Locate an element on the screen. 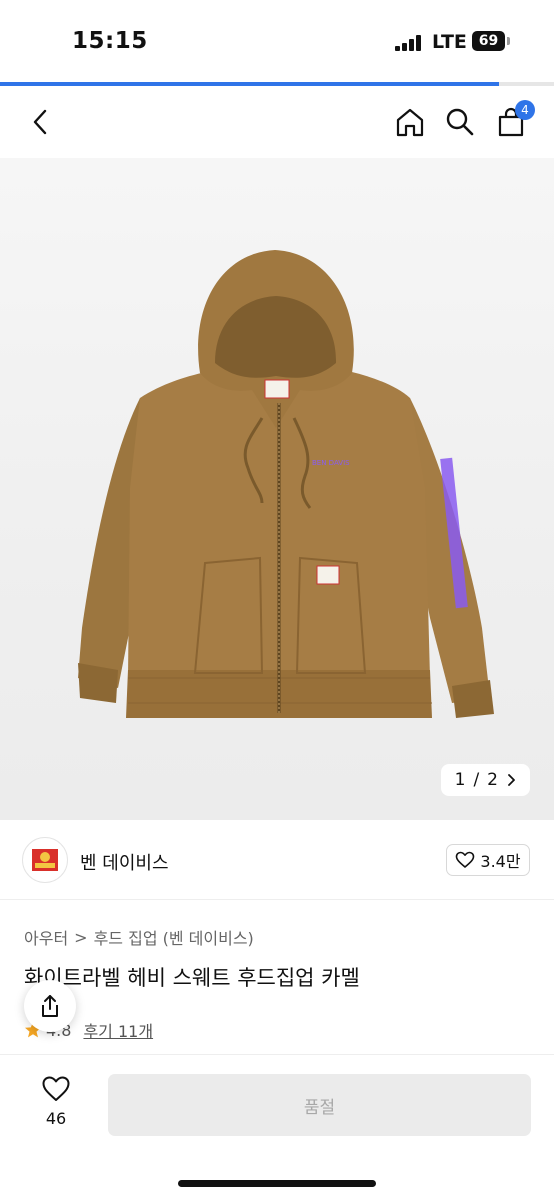 This screenshot has width=554, height=1200. back-button is located at coordinates (40, 122).